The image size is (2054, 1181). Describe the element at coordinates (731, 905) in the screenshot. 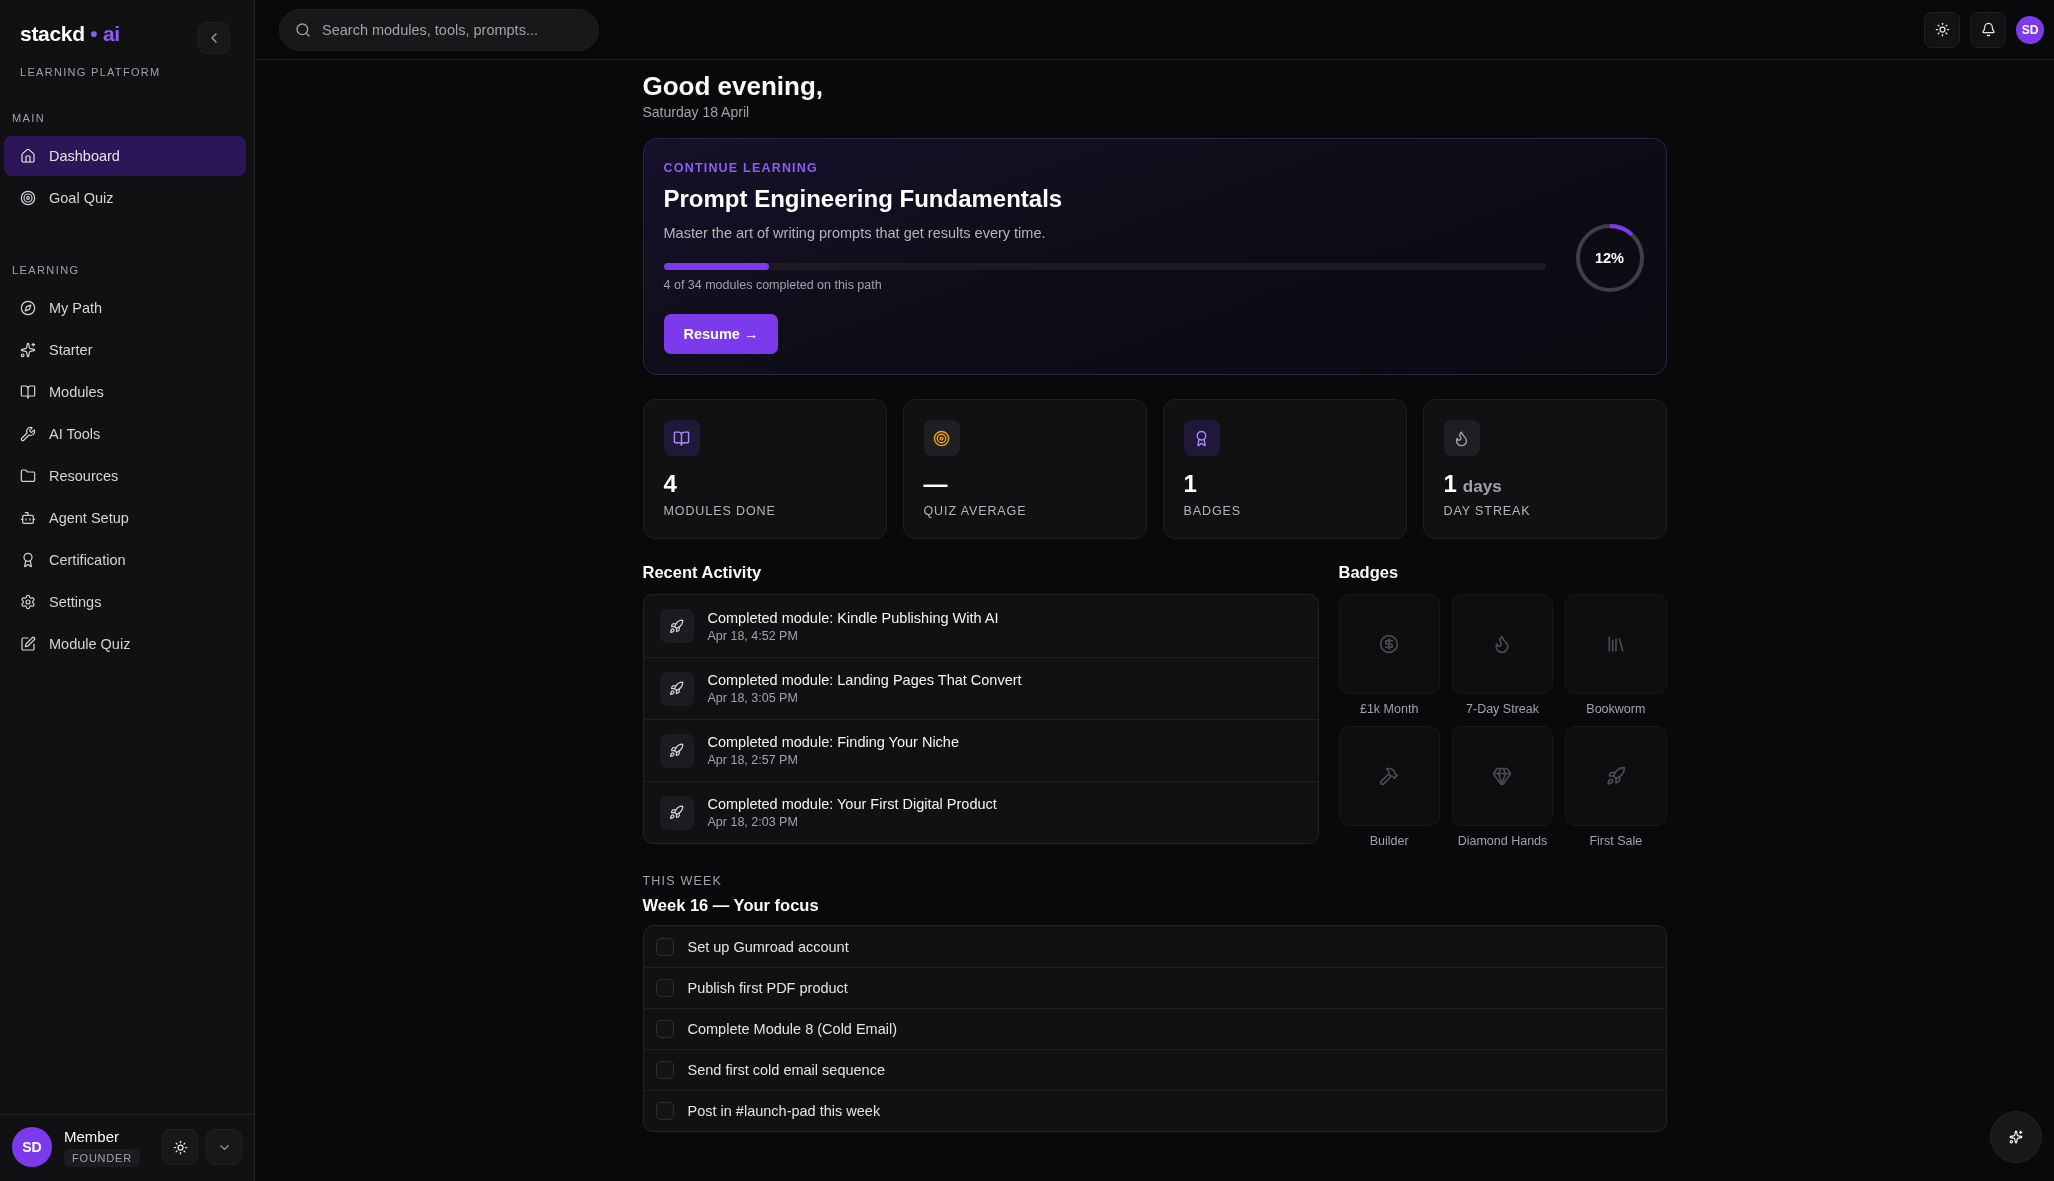

I see `section-title: Week 16 — Your focus` at that location.